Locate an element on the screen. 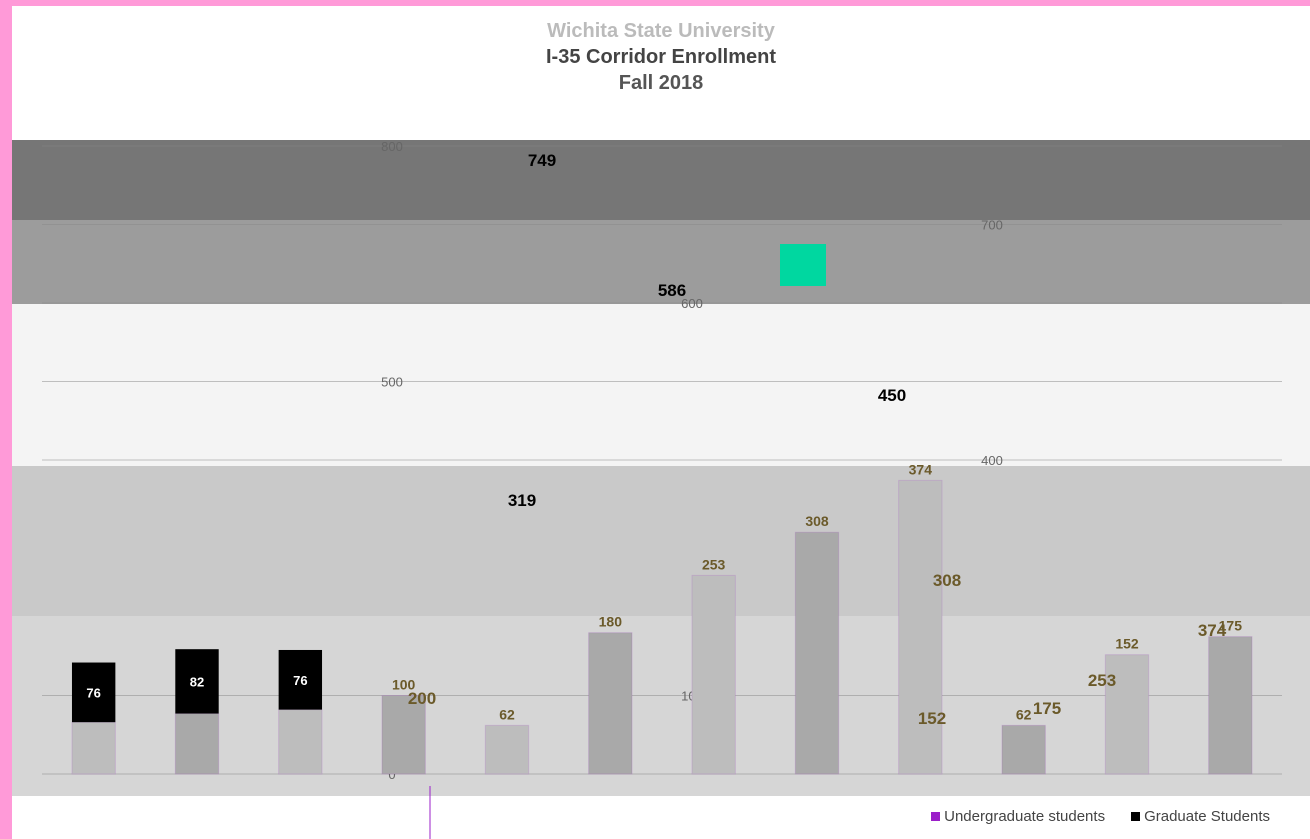 Image resolution: width=1310 pixels, height=839 pixels. legend-item-undergrad: Undergraduate students is located at coordinates (1018, 816).